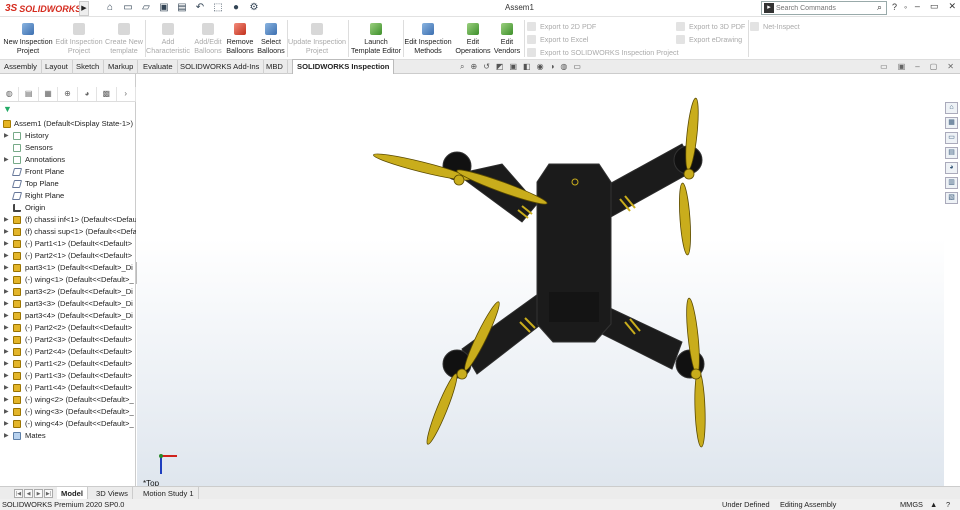 This screenshot has width=960, height=510. What do you see at coordinates (48, 493) in the screenshot?
I see `last-tab-arrow-icon: ▶|` at bounding box center [48, 493].